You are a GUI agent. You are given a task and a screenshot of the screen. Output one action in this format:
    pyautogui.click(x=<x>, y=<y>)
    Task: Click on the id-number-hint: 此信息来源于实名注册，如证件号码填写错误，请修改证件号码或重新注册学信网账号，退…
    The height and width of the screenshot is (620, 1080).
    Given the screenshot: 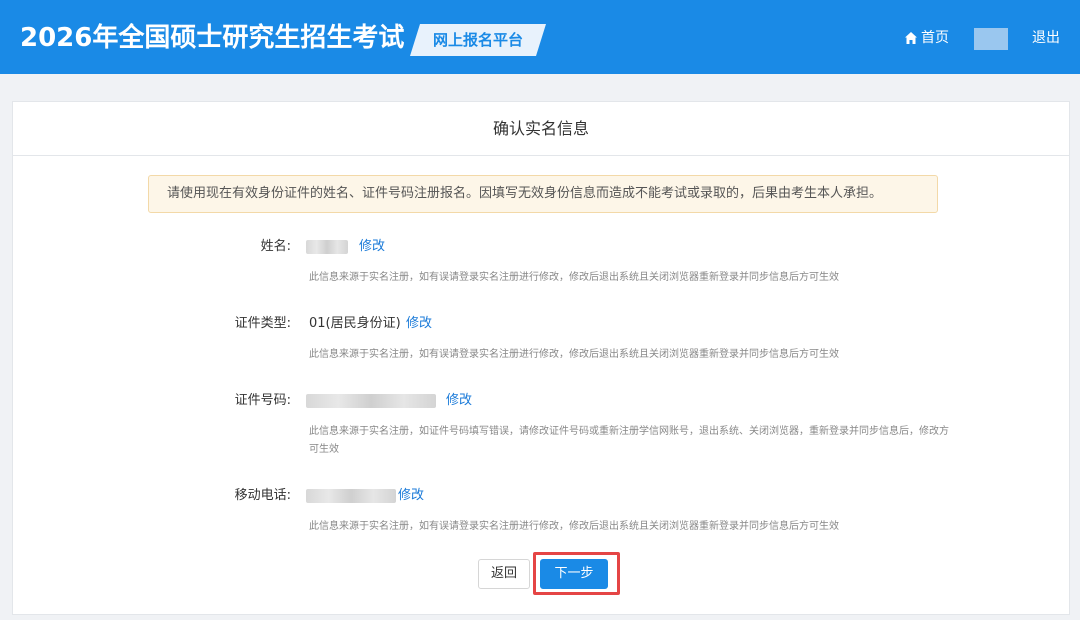 What is the action you would take?
    pyautogui.click(x=629, y=440)
    